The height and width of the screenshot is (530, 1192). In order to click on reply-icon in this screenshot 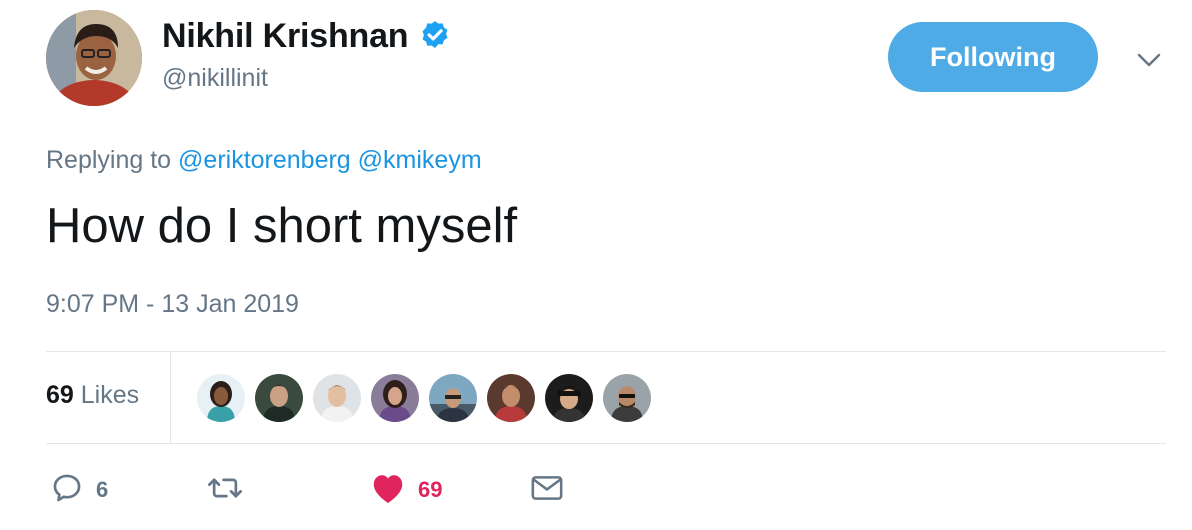, I will do `click(67, 490)`.